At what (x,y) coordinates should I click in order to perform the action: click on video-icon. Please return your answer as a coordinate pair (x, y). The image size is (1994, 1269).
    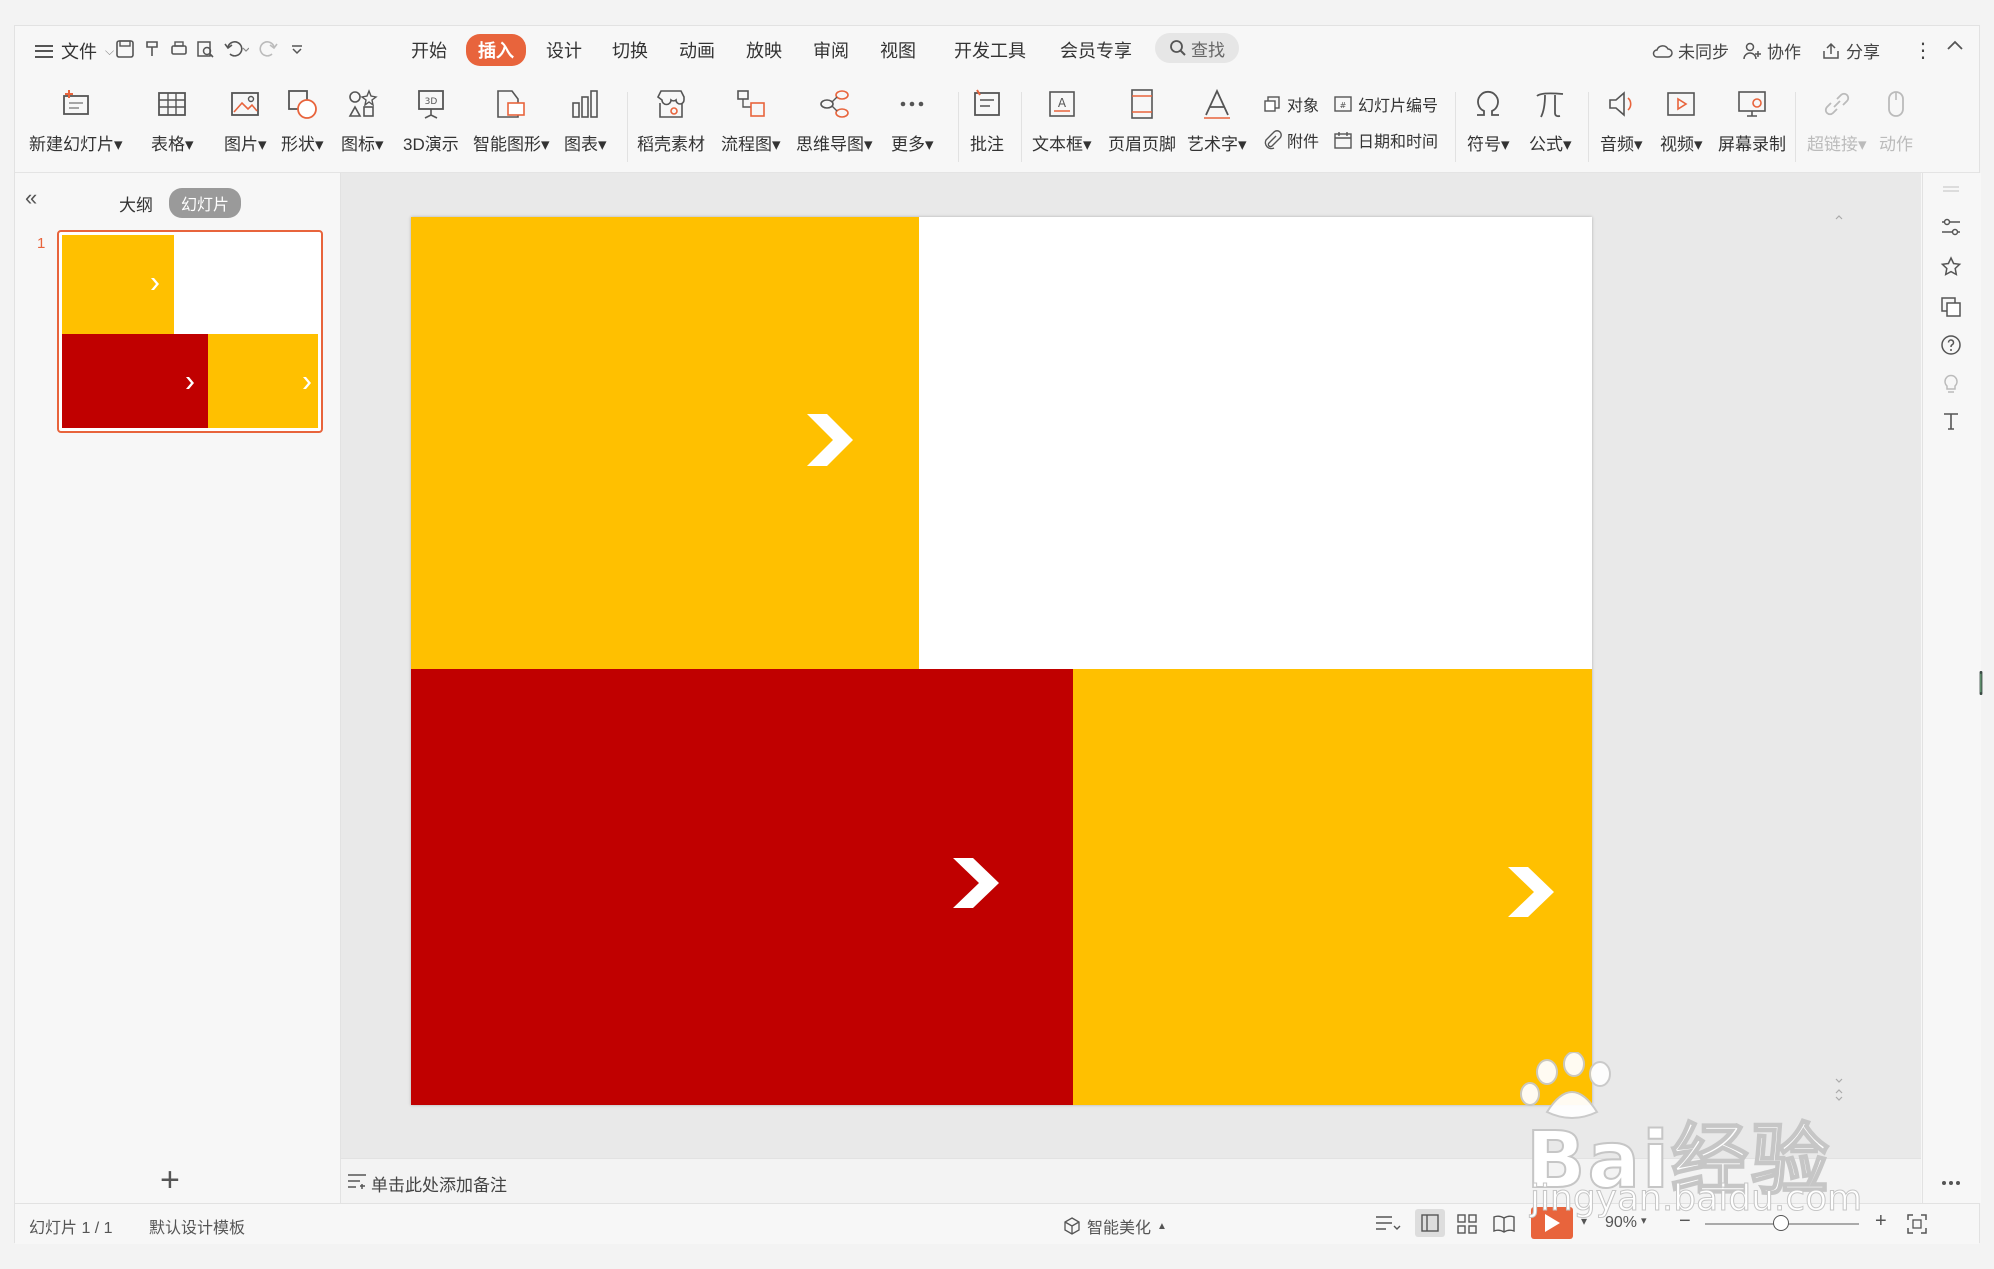
    Looking at the image, I should click on (1681, 104).